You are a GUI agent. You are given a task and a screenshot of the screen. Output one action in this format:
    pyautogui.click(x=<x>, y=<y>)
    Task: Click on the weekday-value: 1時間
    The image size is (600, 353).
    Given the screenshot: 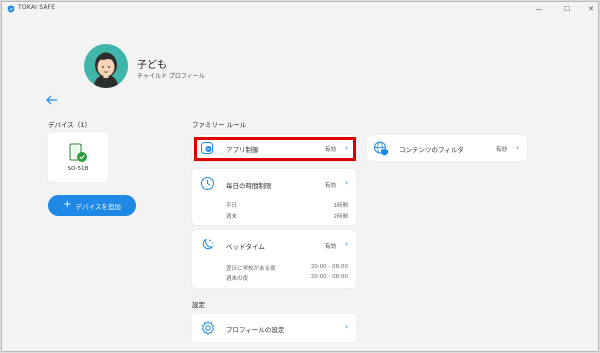 What is the action you would take?
    pyautogui.click(x=341, y=206)
    